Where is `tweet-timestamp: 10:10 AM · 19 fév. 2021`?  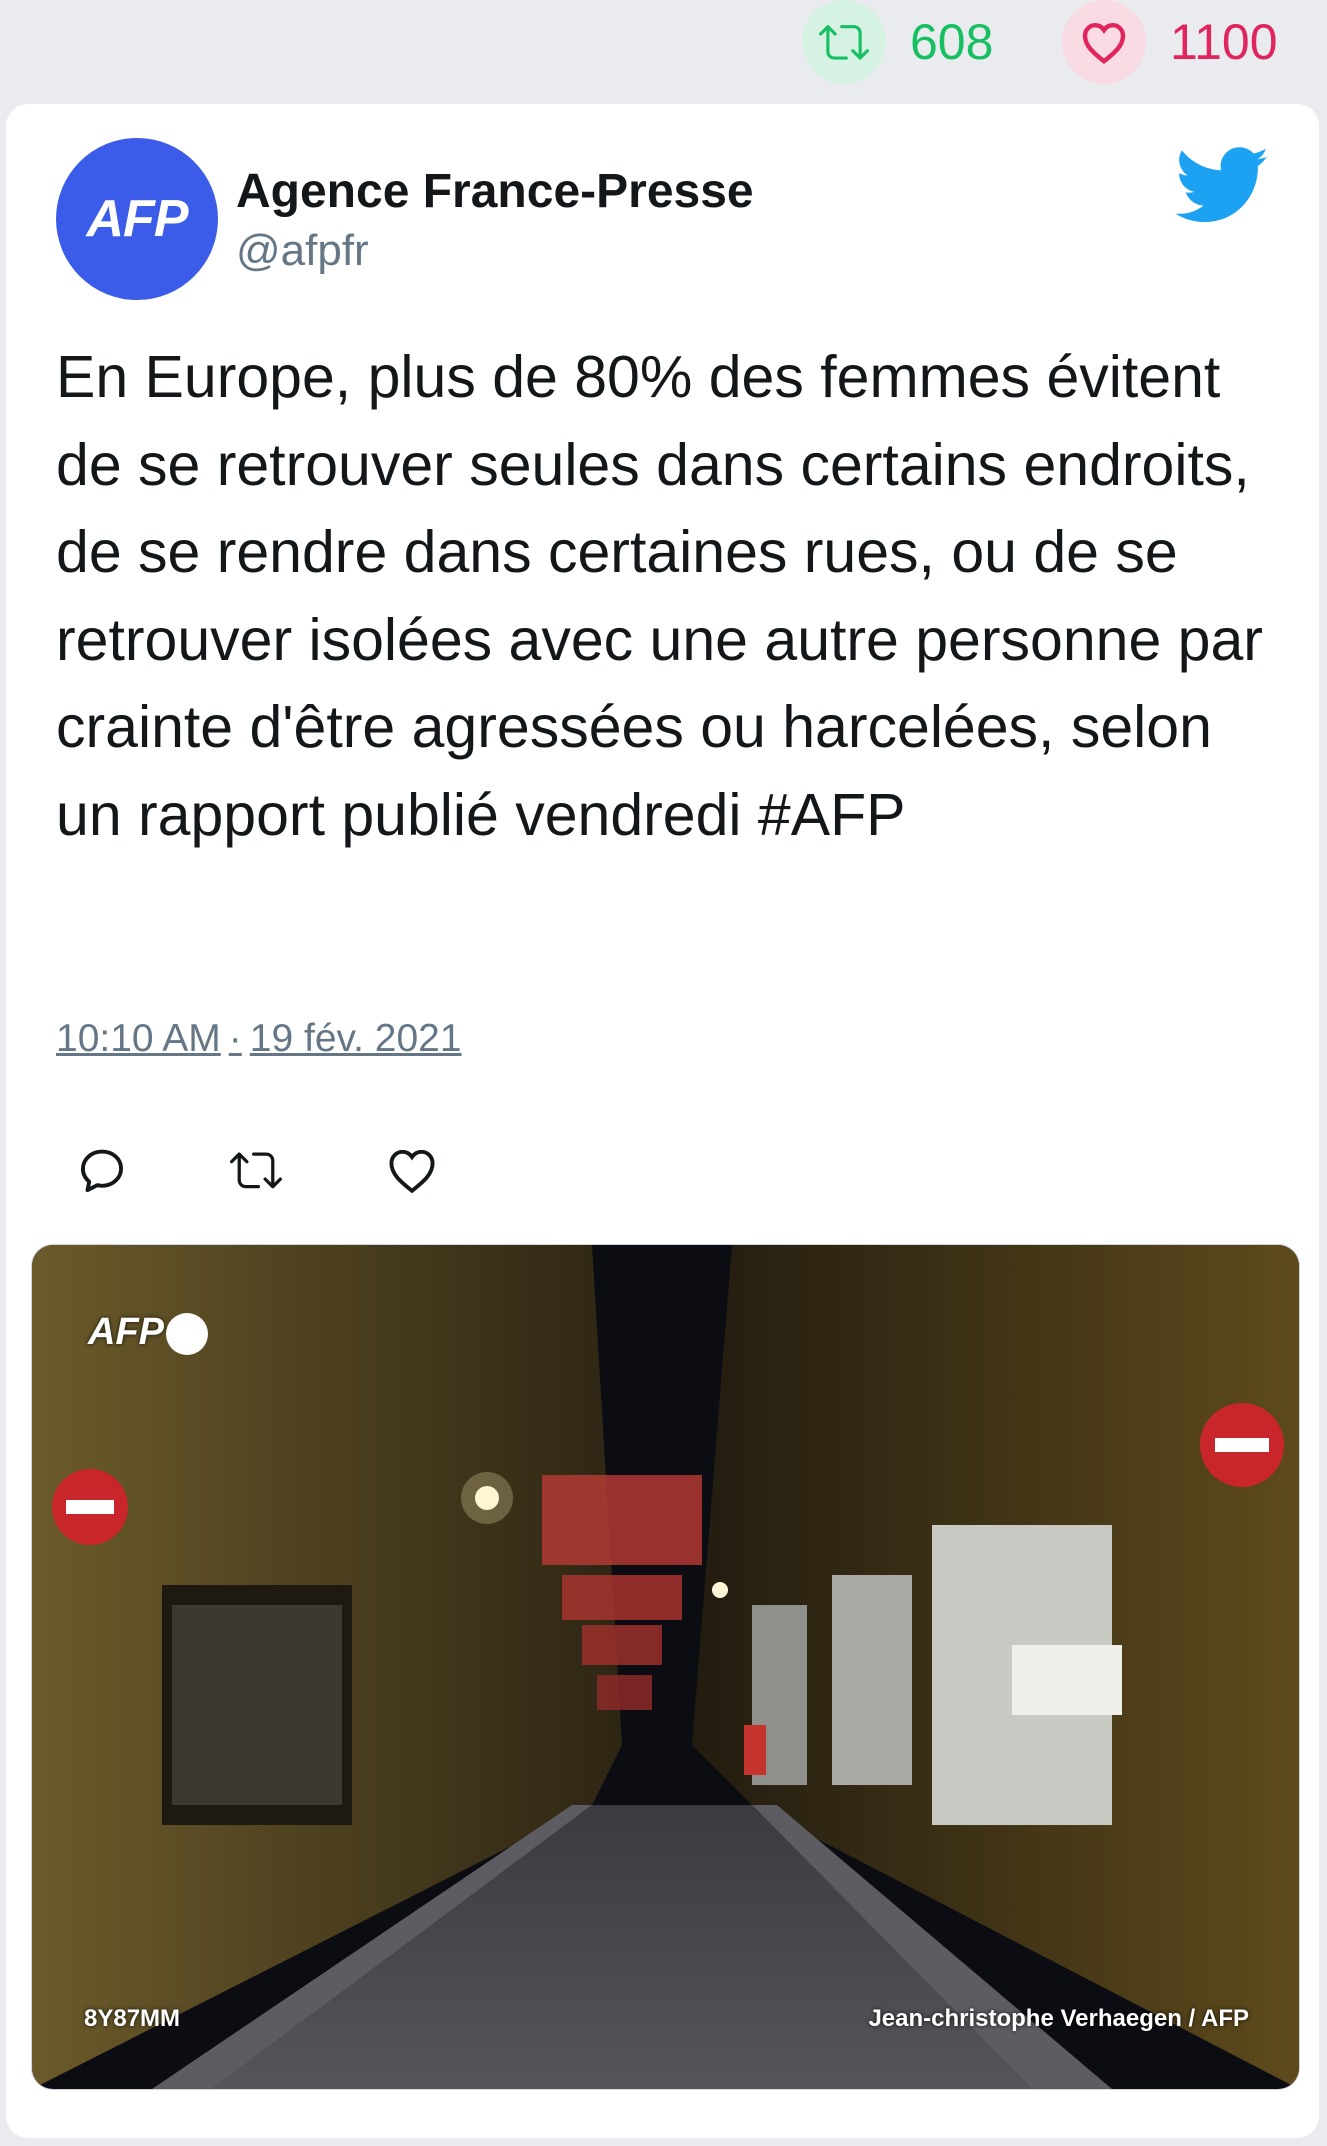
tweet-timestamp: 10:10 AM · 19 fév. 2021 is located at coordinates (259, 1039).